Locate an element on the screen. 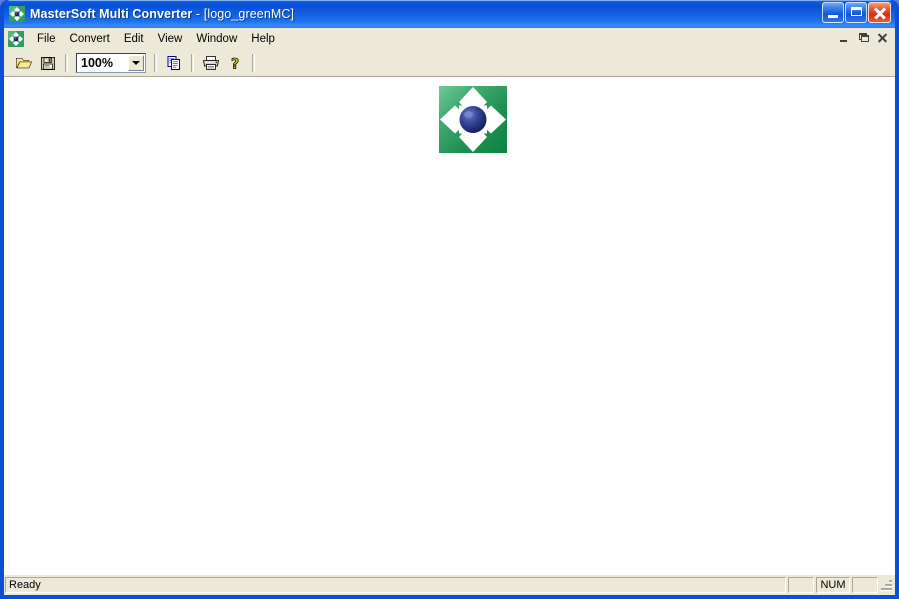 The width and height of the screenshot is (899, 599). menu-item-file: File is located at coordinates (46, 39).